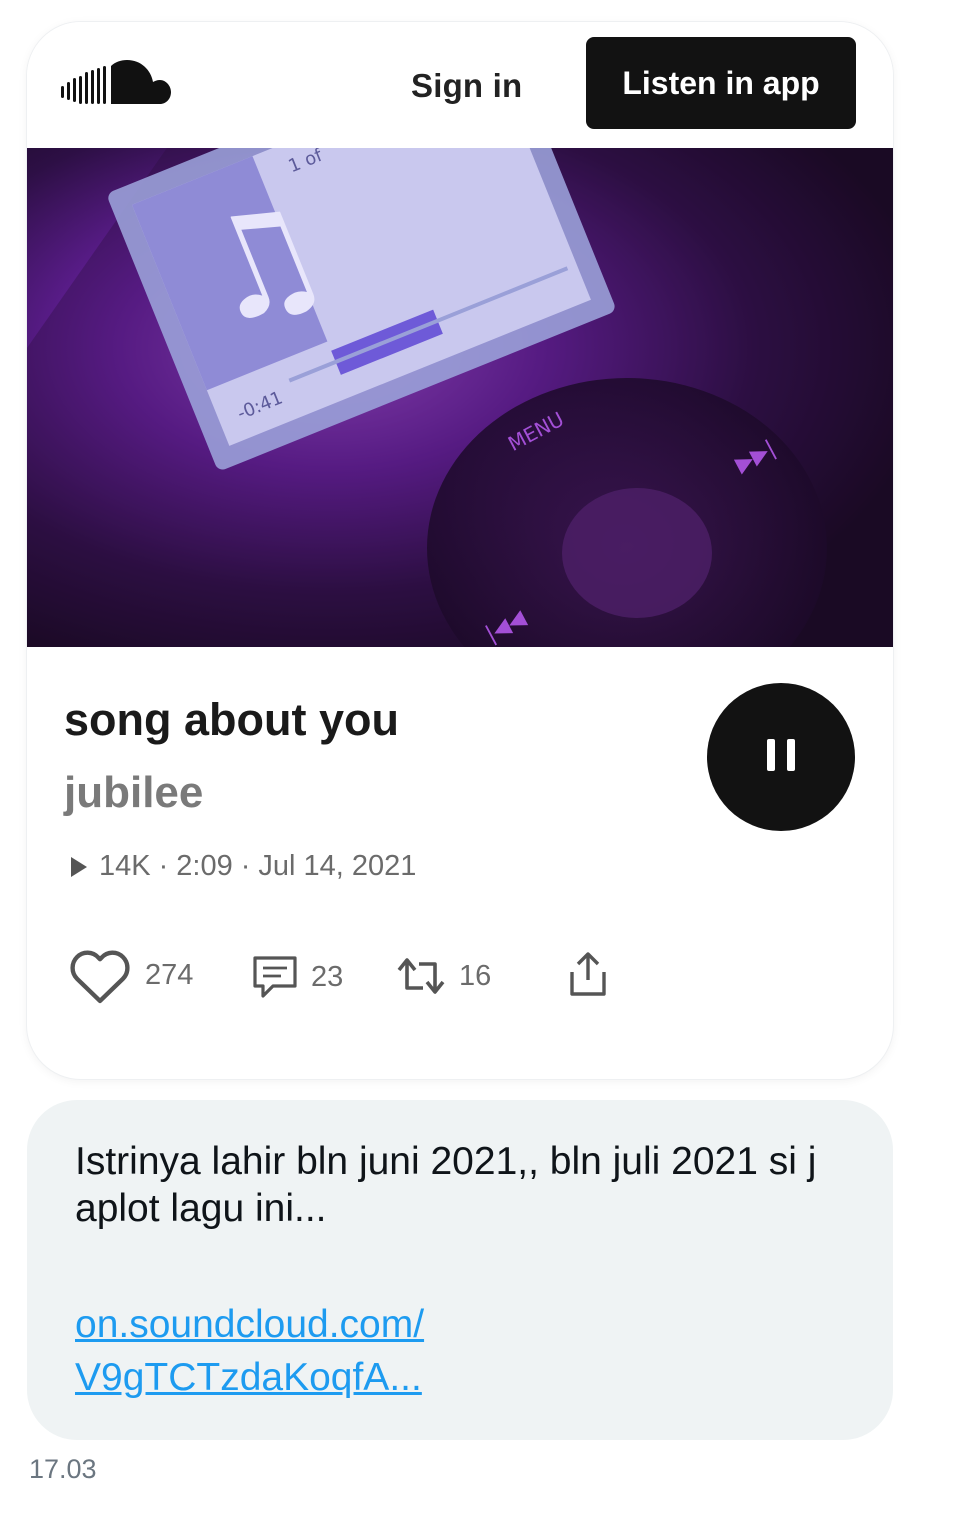 The image size is (955, 1538). Describe the element at coordinates (125, 866) in the screenshot. I see `play-count: 14K` at that location.